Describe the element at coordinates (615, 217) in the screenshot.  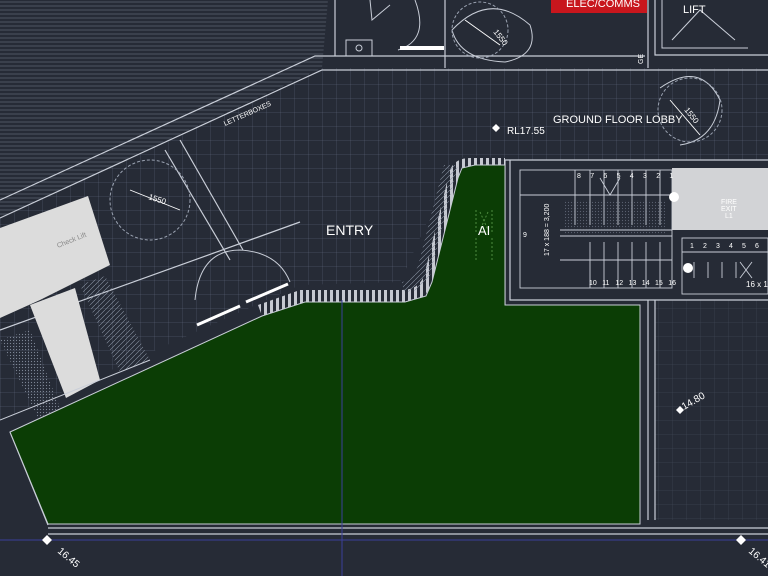
I see `stair-a-hatch` at that location.